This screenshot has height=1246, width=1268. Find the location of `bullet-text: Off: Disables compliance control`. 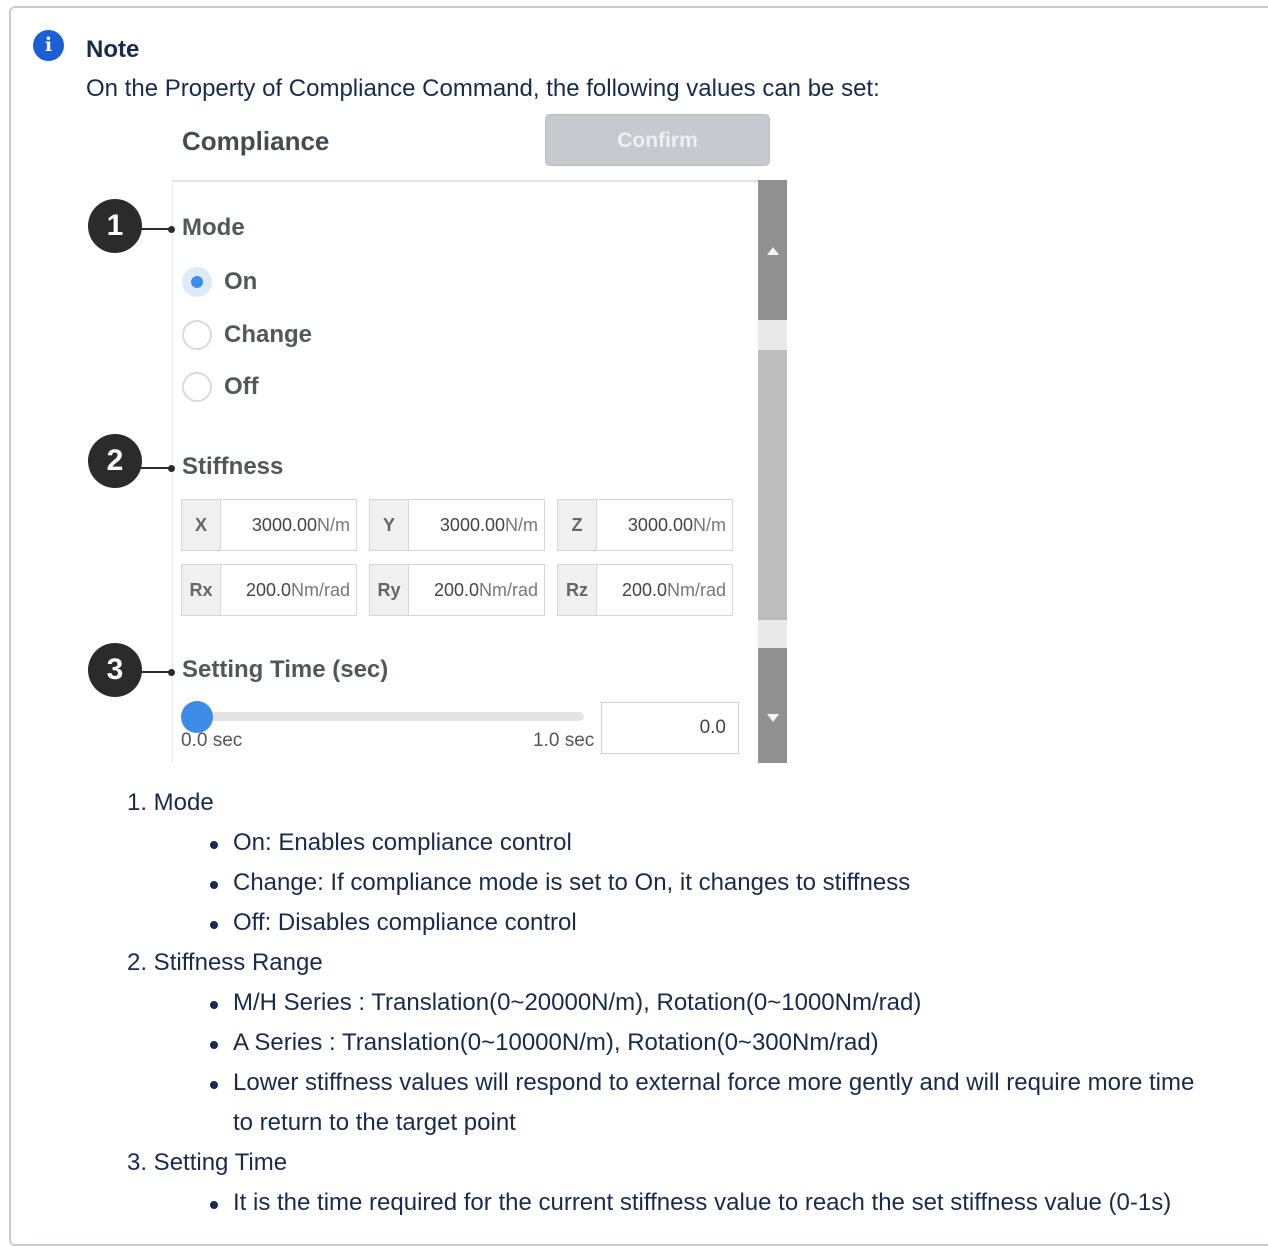

bullet-text: Off: Disables compliance control is located at coordinates (405, 922).